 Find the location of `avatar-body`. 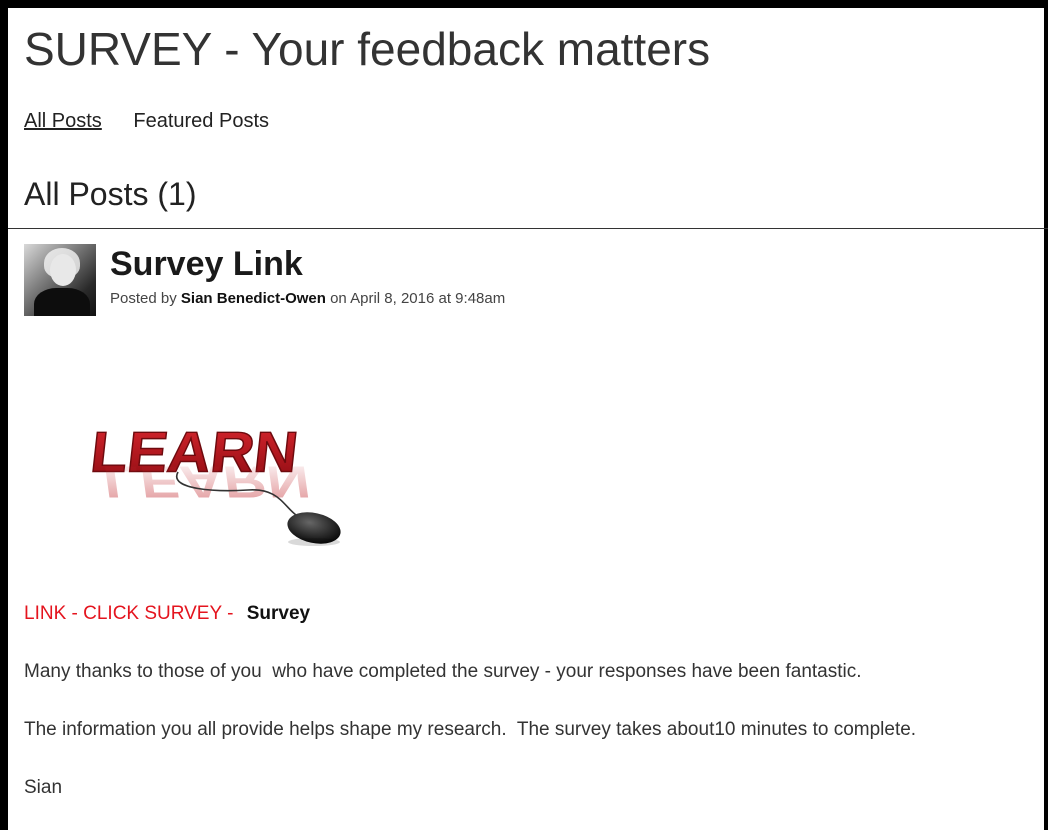

avatar-body is located at coordinates (62, 302).